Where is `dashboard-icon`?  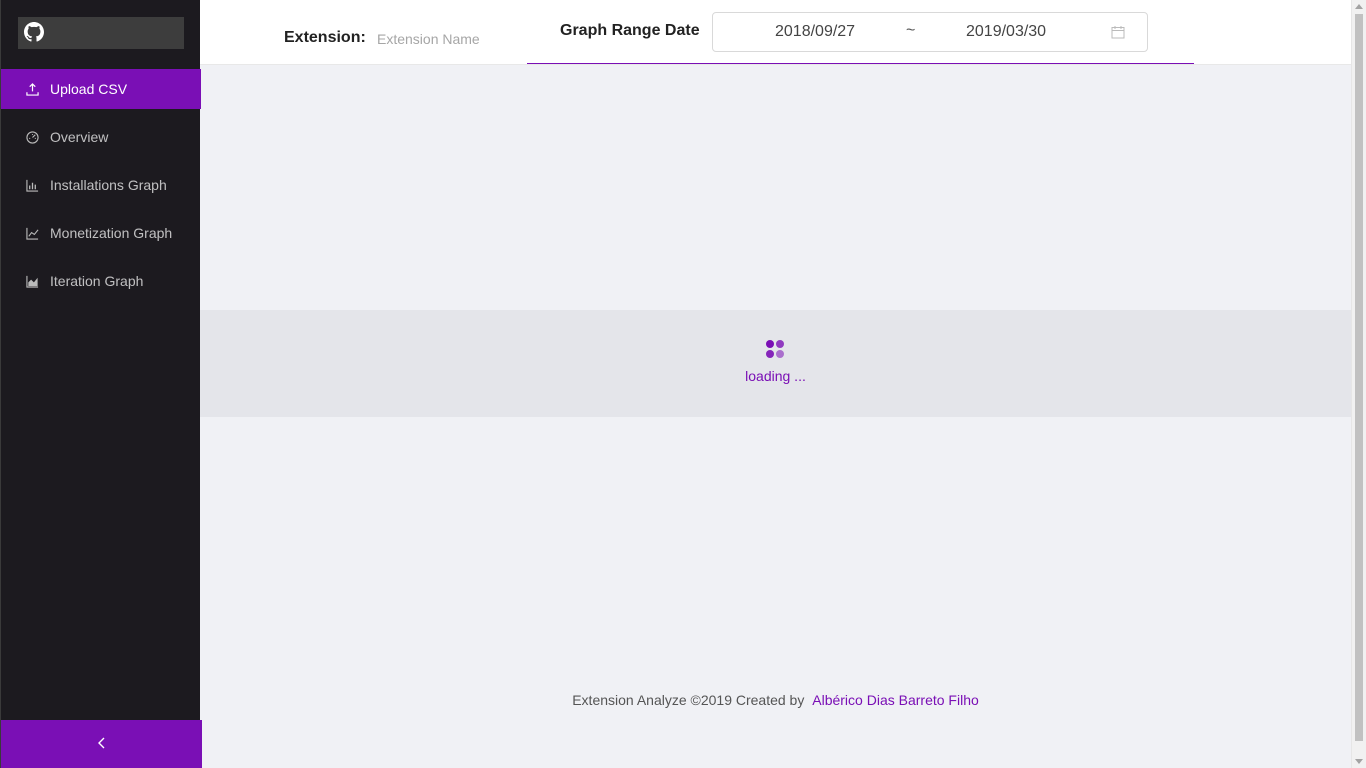 dashboard-icon is located at coordinates (32, 137).